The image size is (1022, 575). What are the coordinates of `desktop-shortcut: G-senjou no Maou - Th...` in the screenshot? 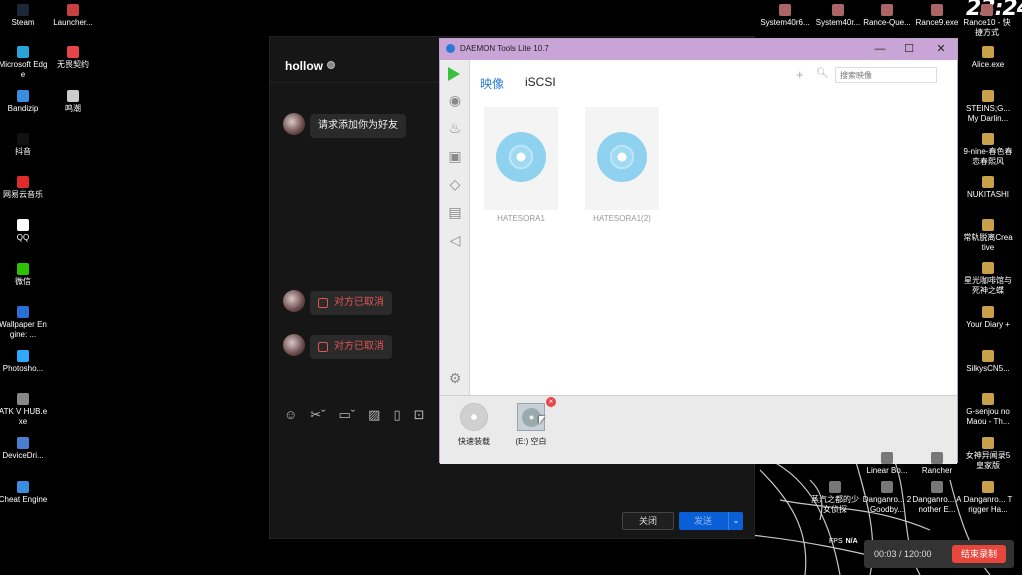 It's located at (988, 410).